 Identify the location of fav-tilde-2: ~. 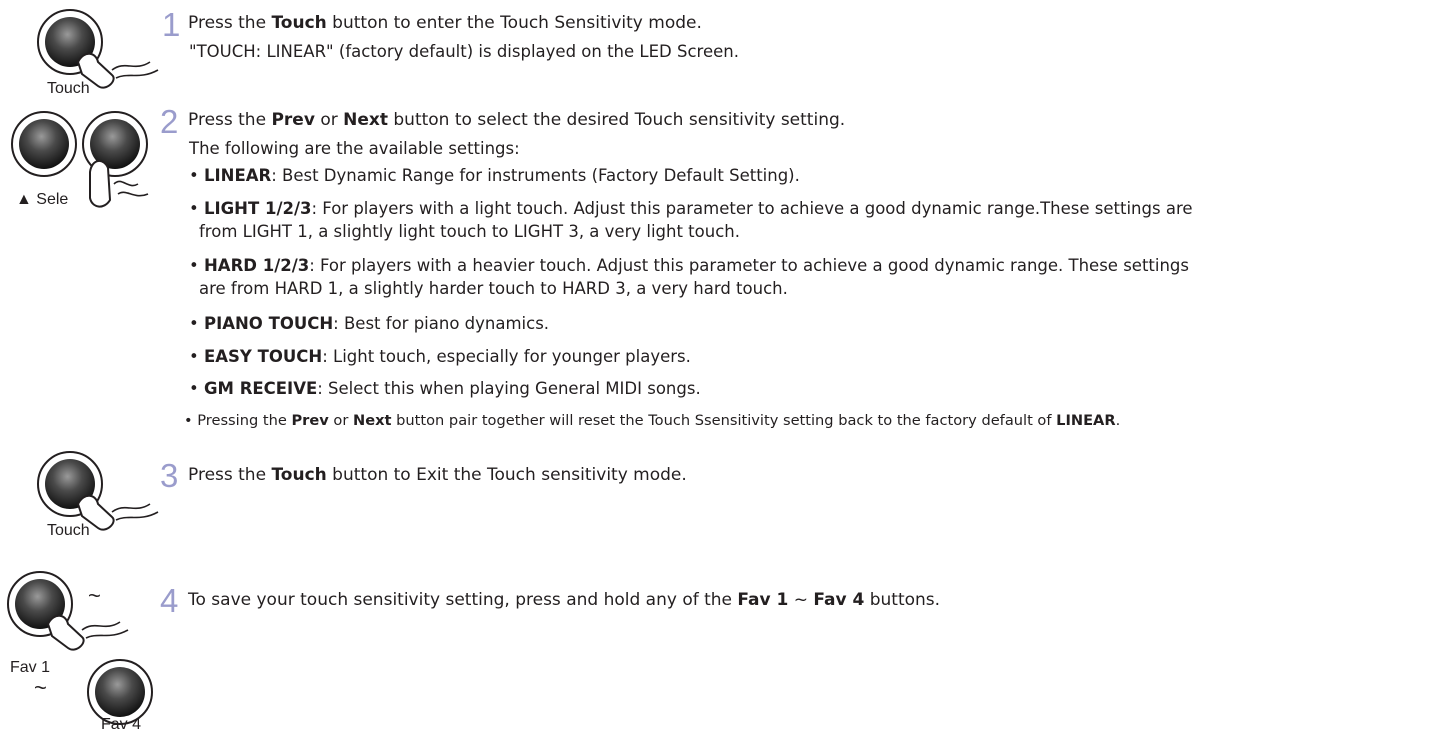
(40, 687).